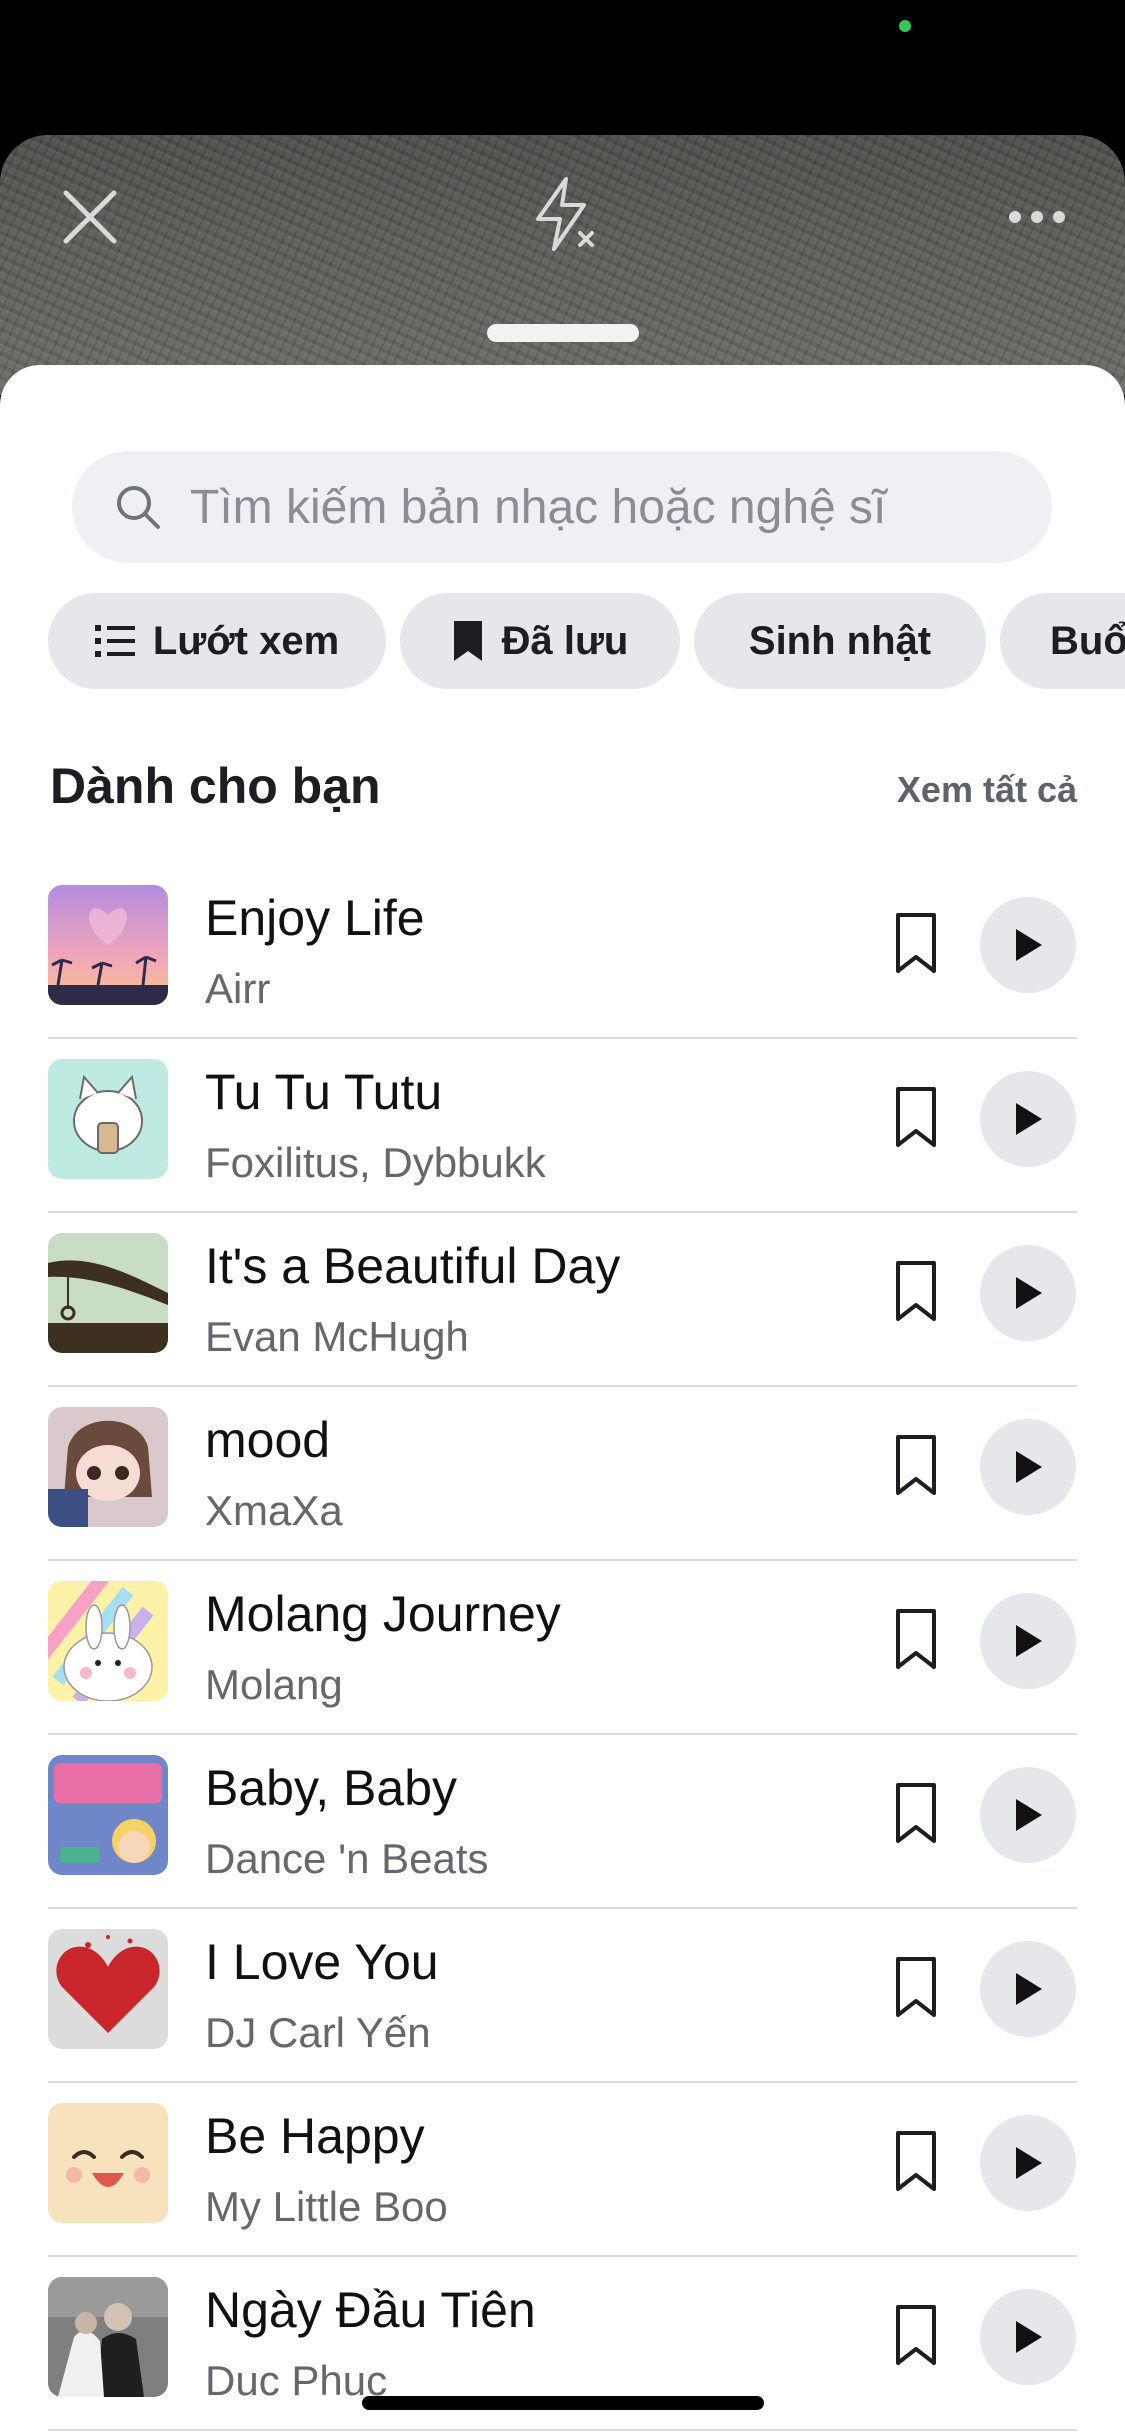 This screenshot has height=2436, width=1125. What do you see at coordinates (375, 1162) in the screenshot?
I see `song-artist: Foxilitus, Dybbukk` at bounding box center [375, 1162].